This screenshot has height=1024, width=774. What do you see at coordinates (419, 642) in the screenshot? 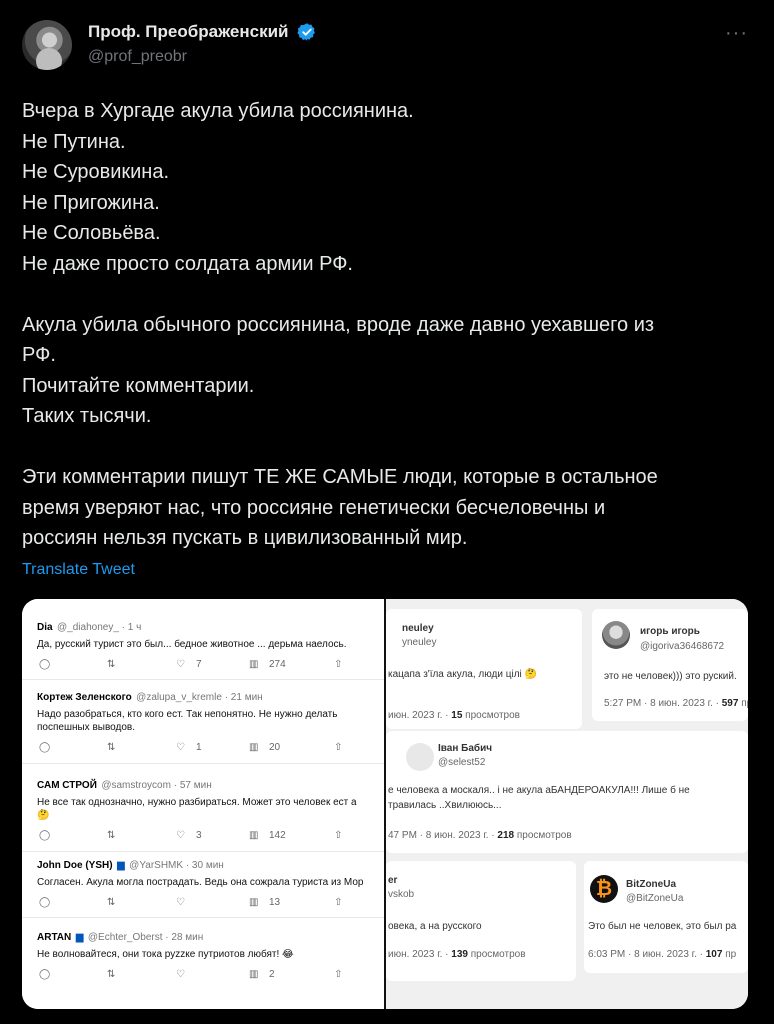
I see `reply-handle: yneuley` at bounding box center [419, 642].